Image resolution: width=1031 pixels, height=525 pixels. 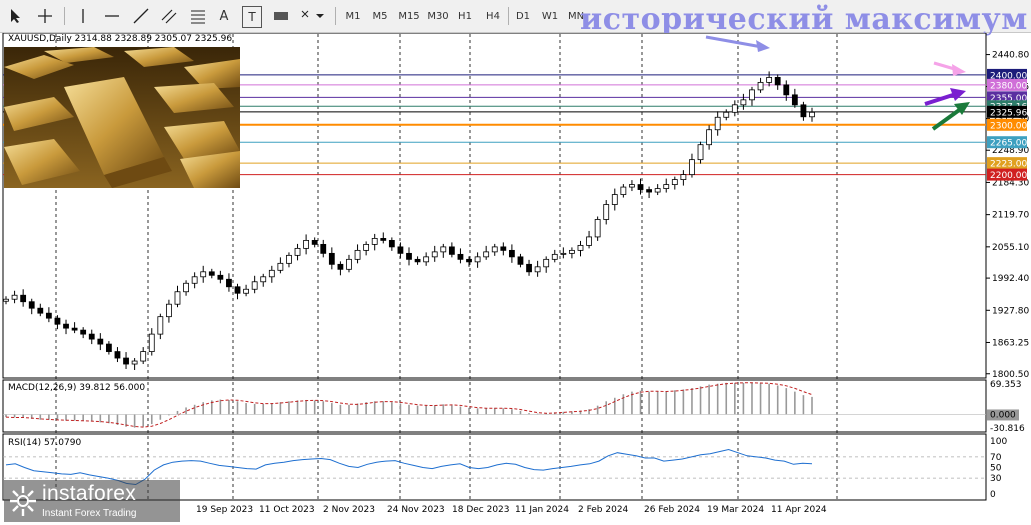 I want to click on watermark-brand: instaforex, so click(x=89, y=493).